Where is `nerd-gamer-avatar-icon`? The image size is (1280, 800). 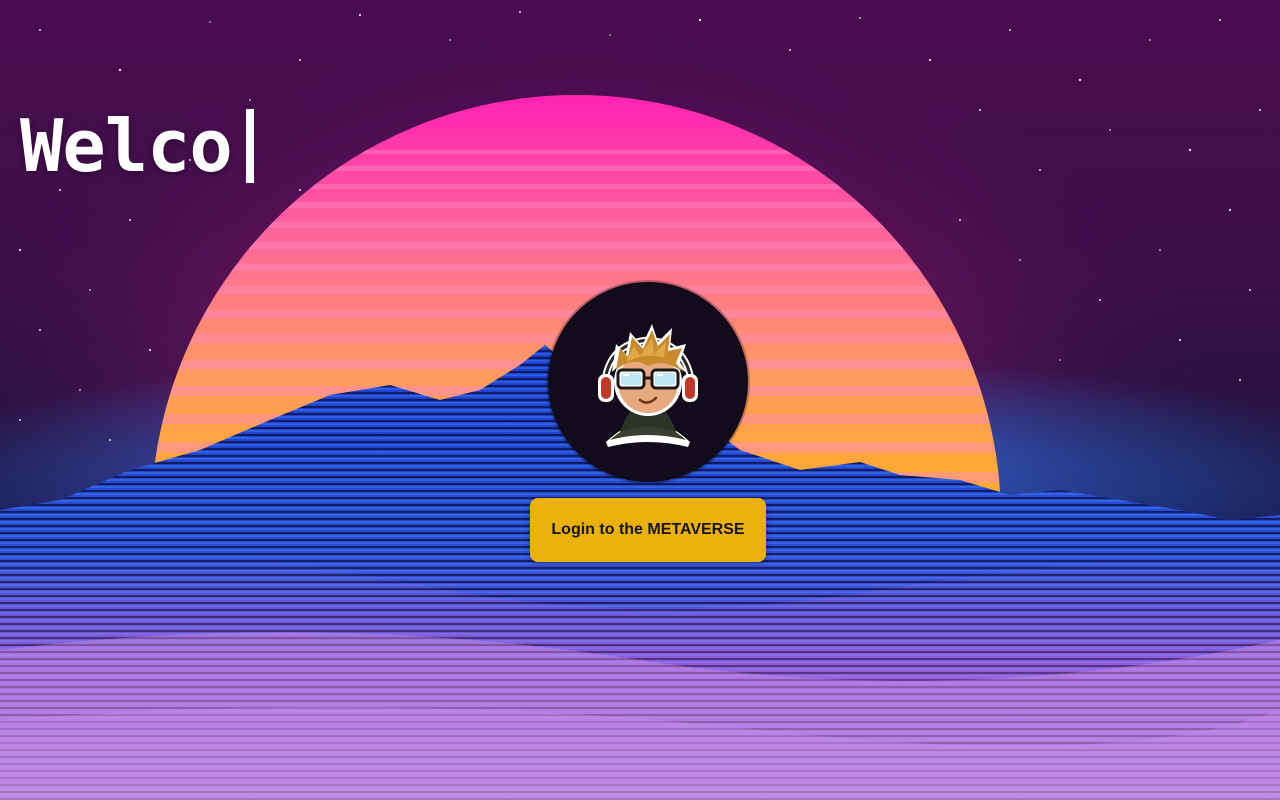
nerd-gamer-avatar-icon is located at coordinates (648, 385).